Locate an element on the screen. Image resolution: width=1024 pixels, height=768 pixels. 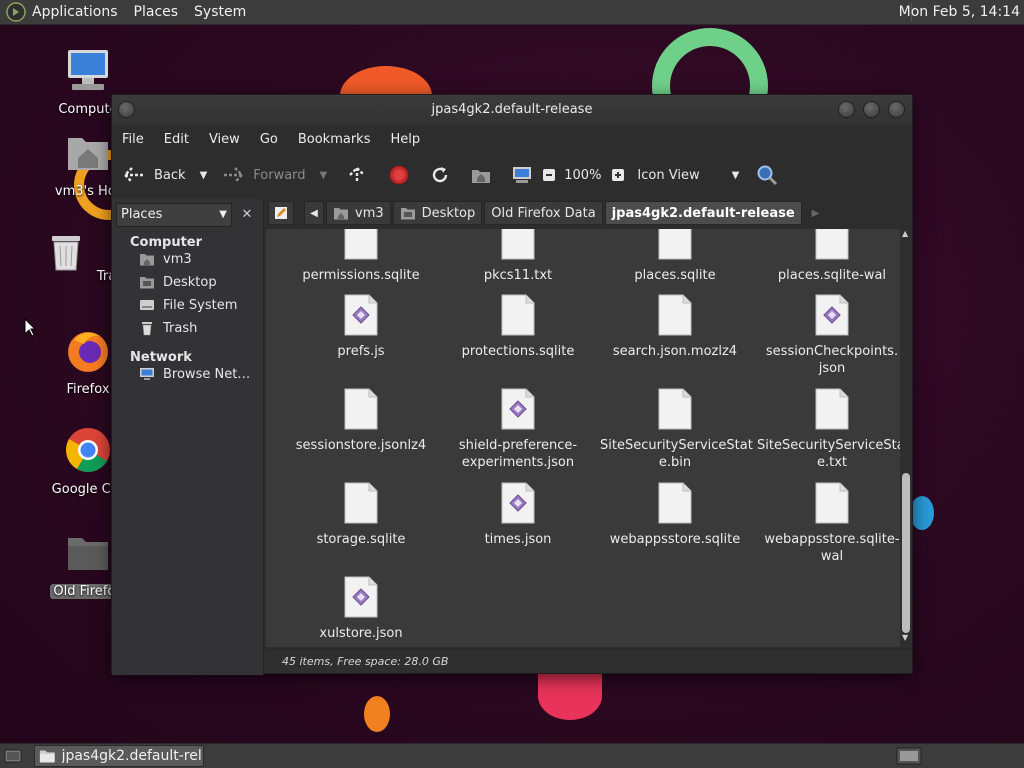
forward-button: Forward is located at coordinates (263, 175).